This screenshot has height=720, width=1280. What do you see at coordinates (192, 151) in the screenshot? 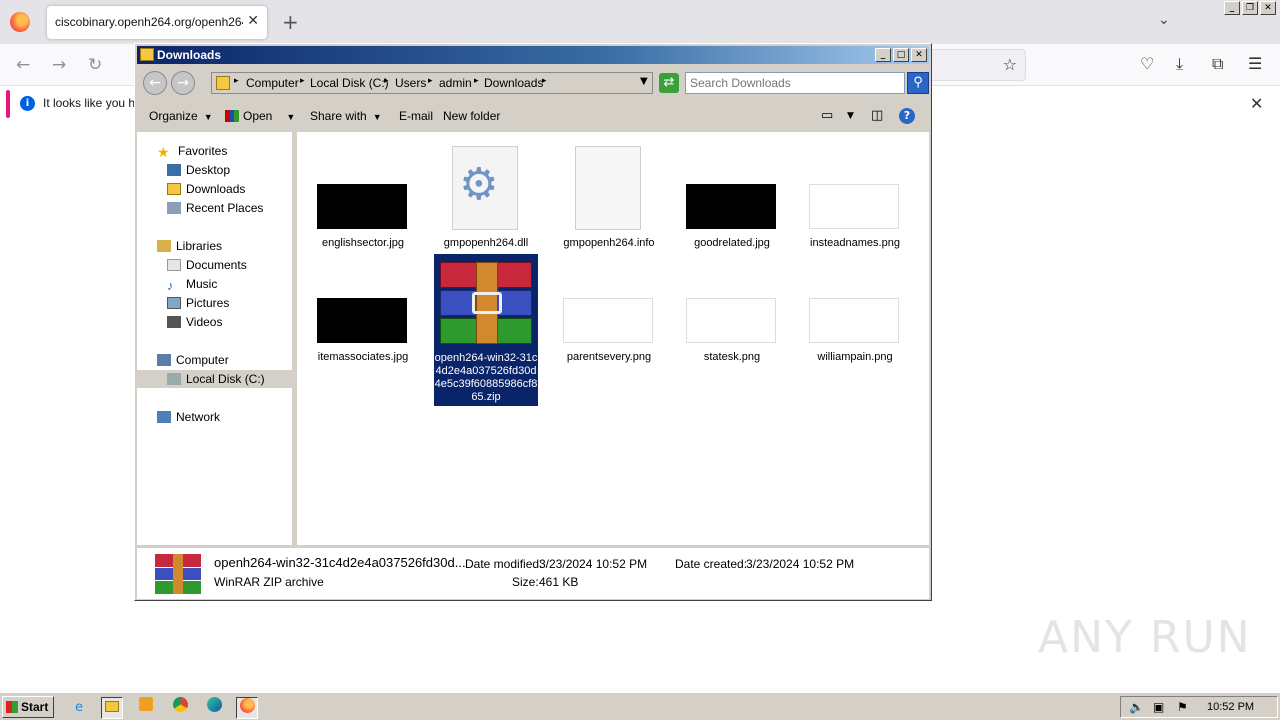
I see `nav-favorites: ★ Favorites` at bounding box center [192, 151].